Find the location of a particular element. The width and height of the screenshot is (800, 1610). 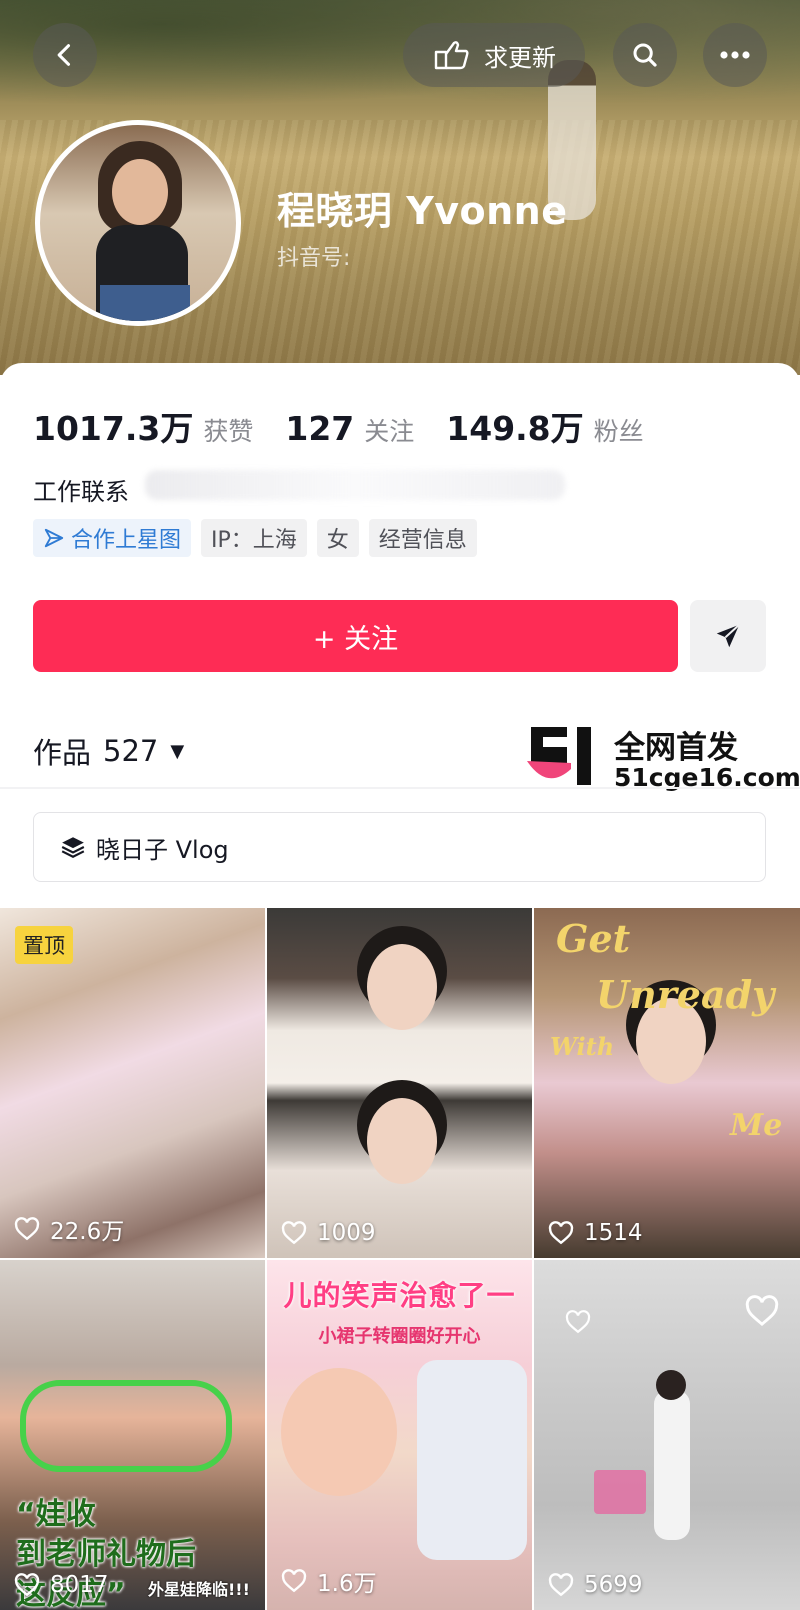

tag-business-info: 经营信息 is located at coordinates (422, 538).